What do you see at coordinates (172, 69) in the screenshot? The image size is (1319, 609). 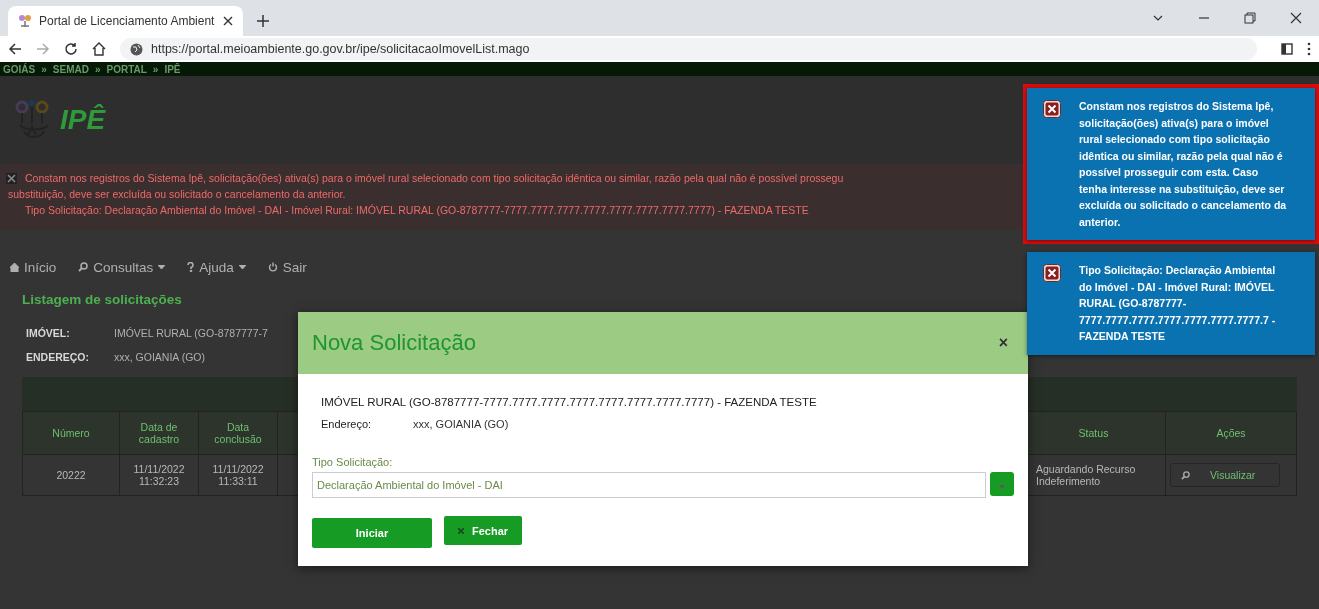 I see `breadcrumb-link: IPÊ` at bounding box center [172, 69].